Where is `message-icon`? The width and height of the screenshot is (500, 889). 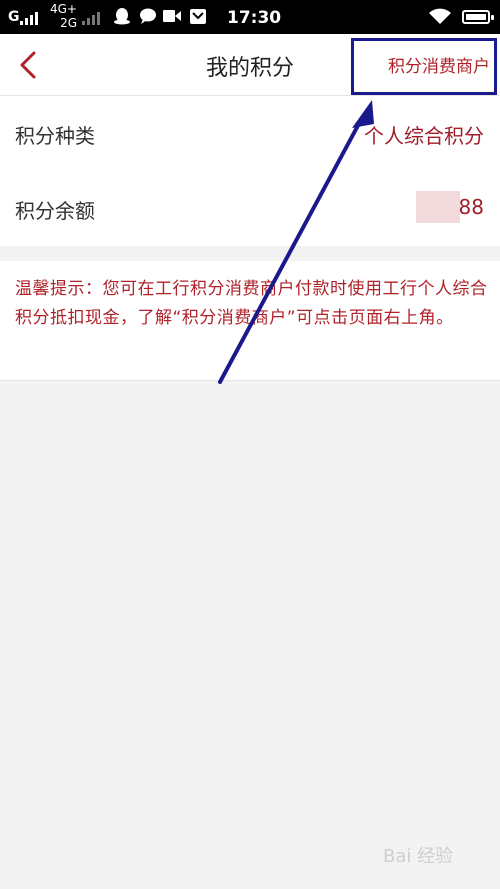 message-icon is located at coordinates (148, 16).